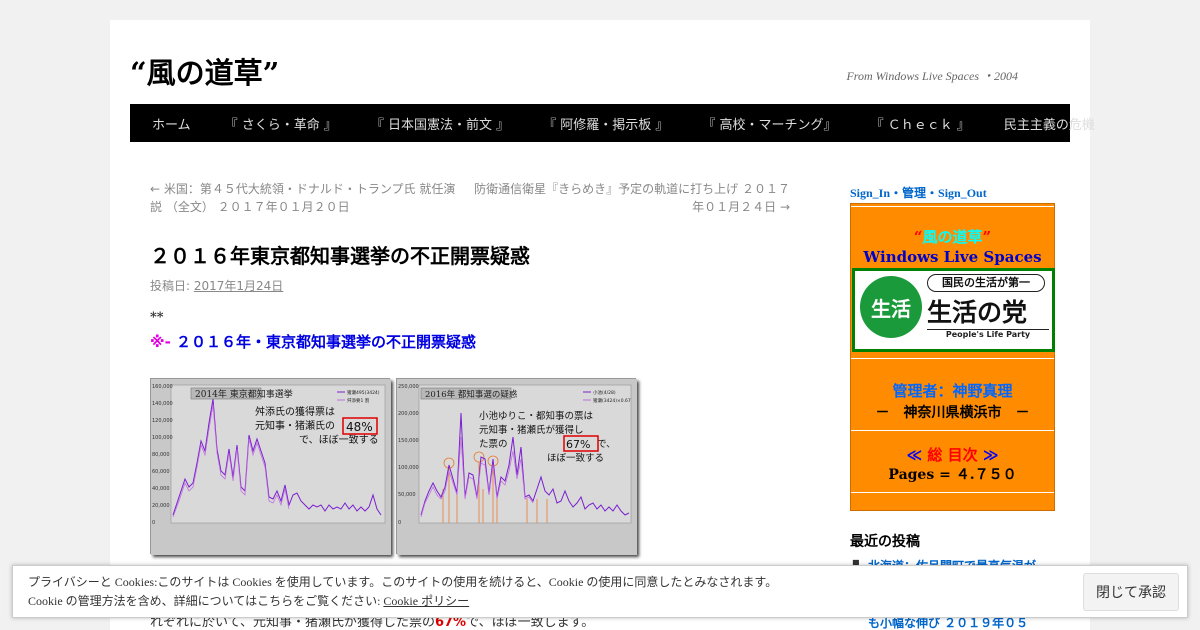 The width and height of the screenshot is (1200, 630). Describe the element at coordinates (885, 542) in the screenshot. I see `recent-posts-title: 最近の投稿` at that location.